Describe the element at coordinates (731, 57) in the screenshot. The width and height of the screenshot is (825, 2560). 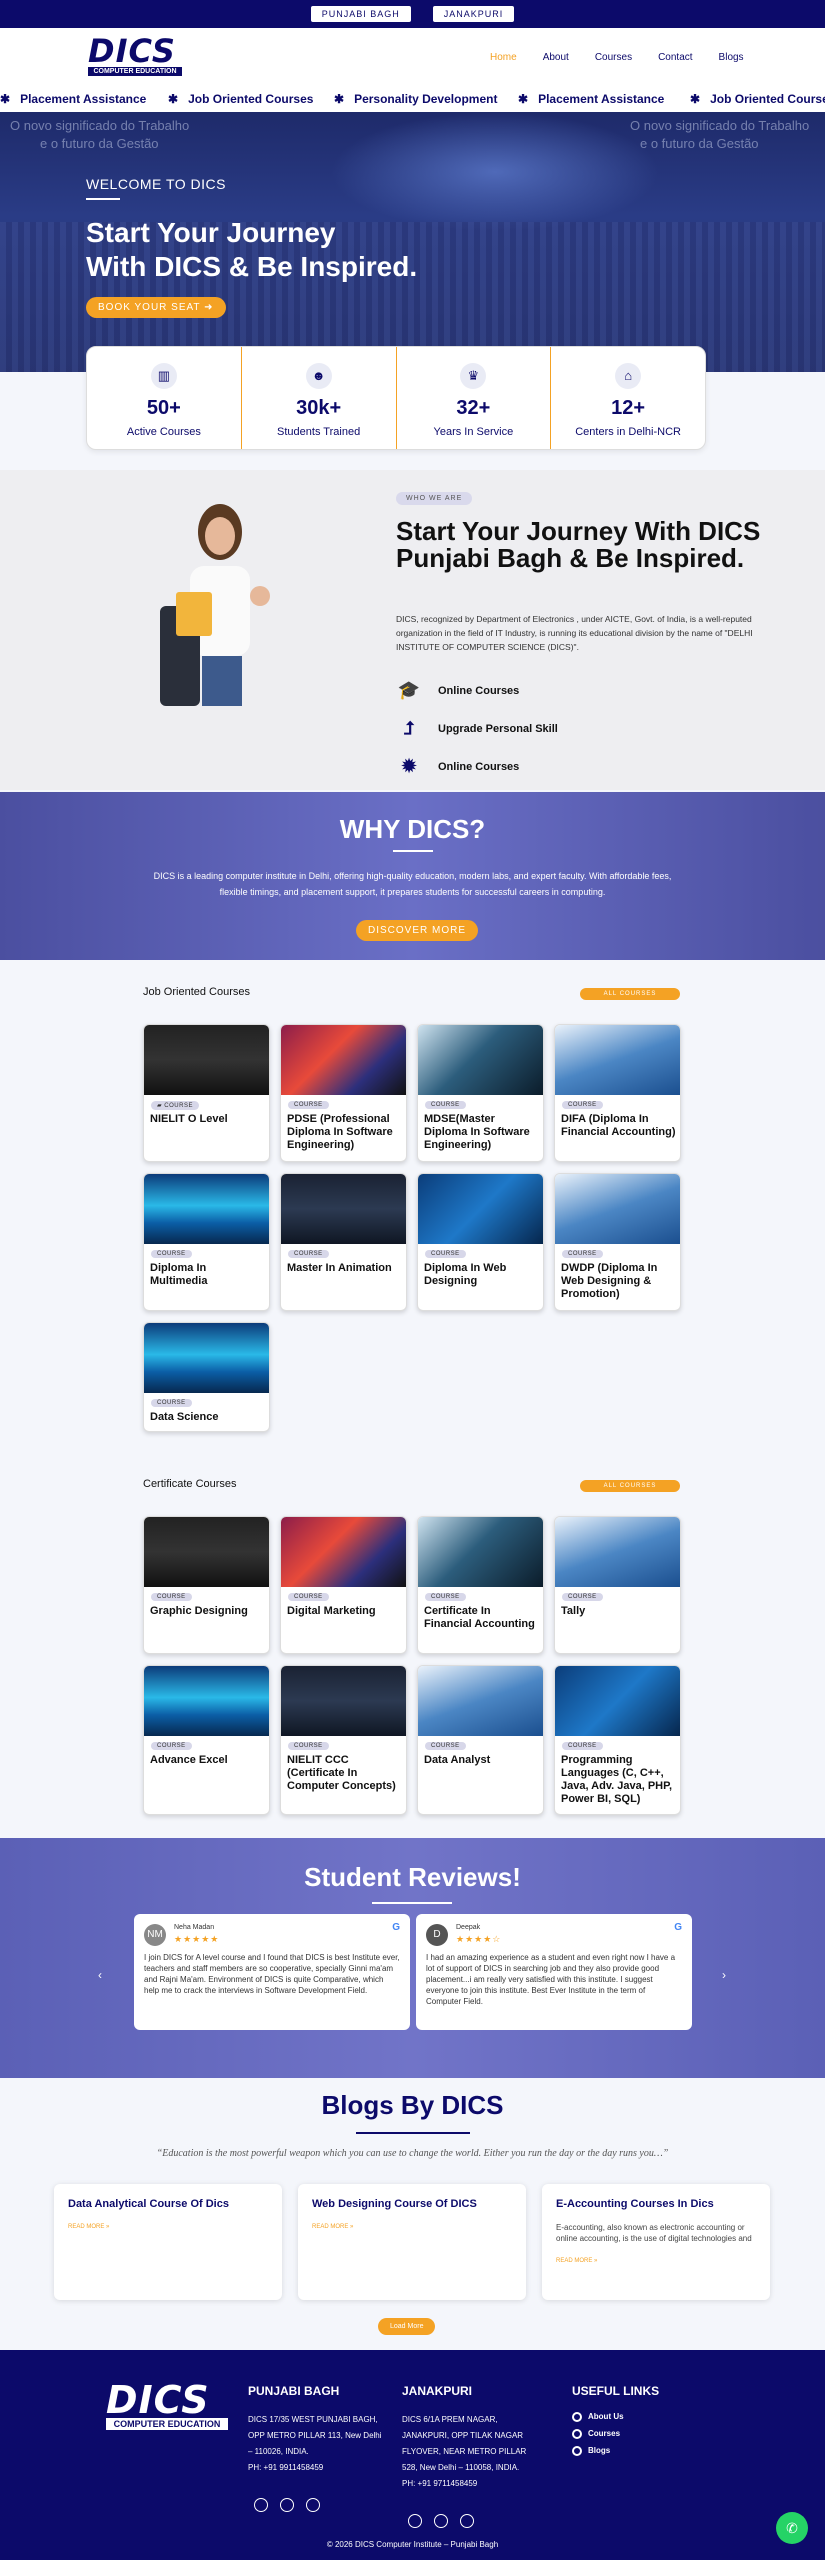
I see `nav-blogs: Blogs` at that location.